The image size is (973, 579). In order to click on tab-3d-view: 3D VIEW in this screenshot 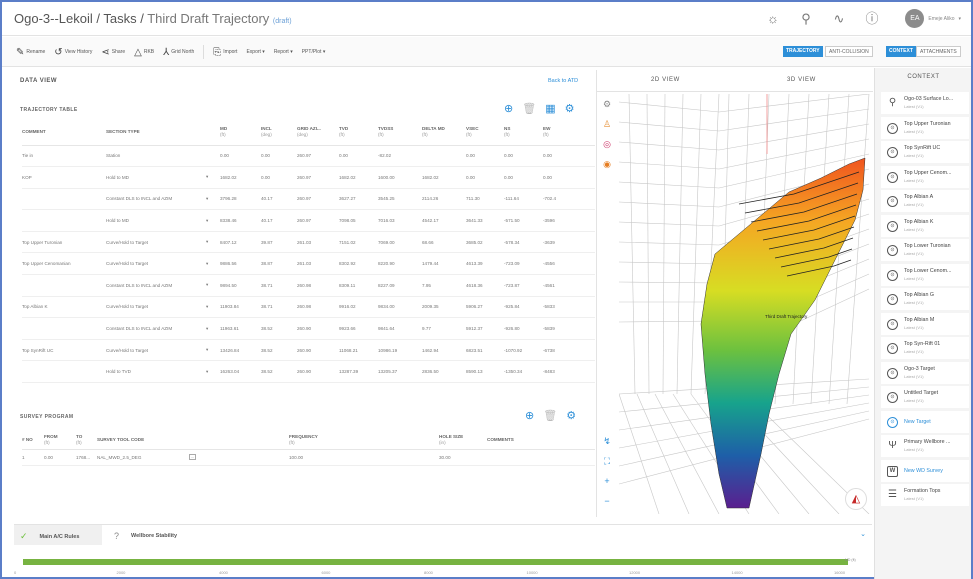, I will do `click(801, 80)`.